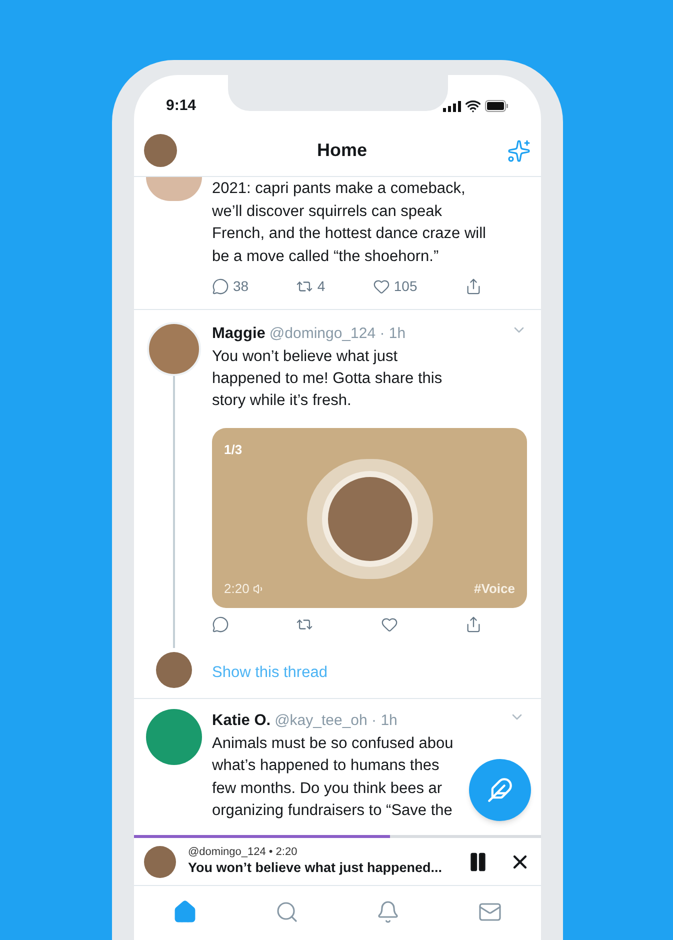  What do you see at coordinates (452, 106) in the screenshot?
I see `signal-icon` at bounding box center [452, 106].